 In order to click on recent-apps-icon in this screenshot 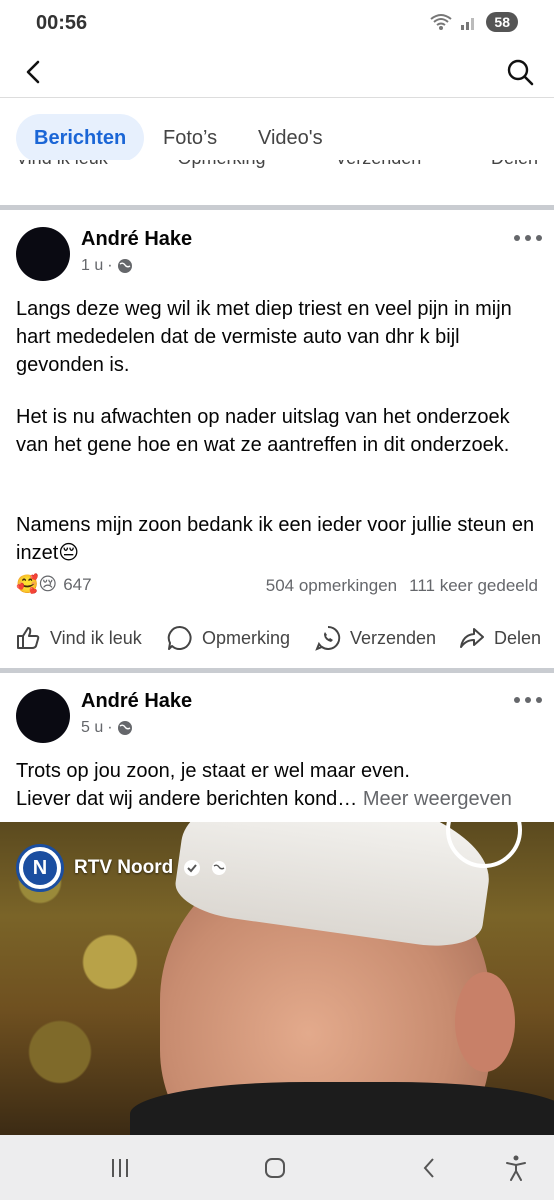, I will do `click(120, 1168)`.